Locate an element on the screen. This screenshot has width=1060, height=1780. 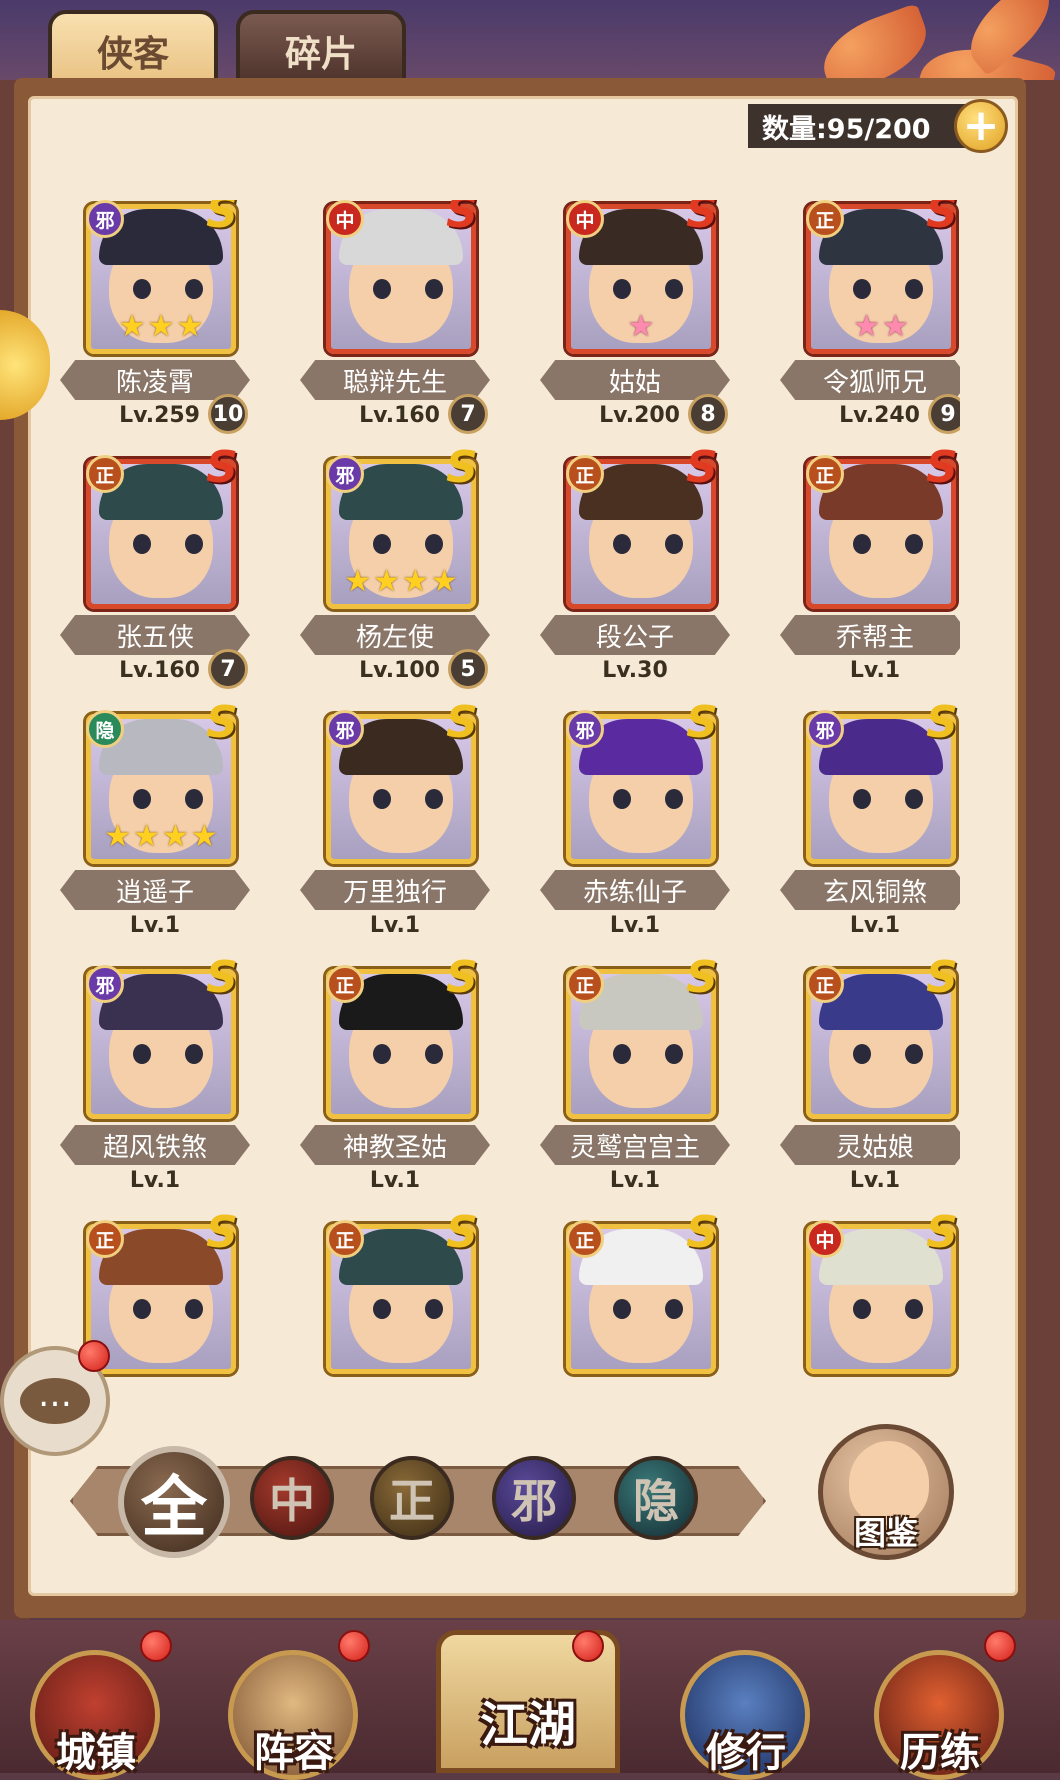
hero-card: 邪 S 超风铁煞 Lv.1 is located at coordinates (160, 1079).